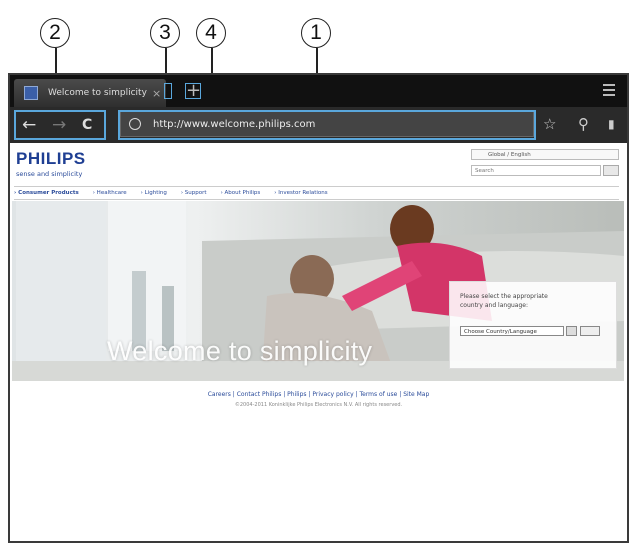  I want to click on country-go-button, so click(590, 331).